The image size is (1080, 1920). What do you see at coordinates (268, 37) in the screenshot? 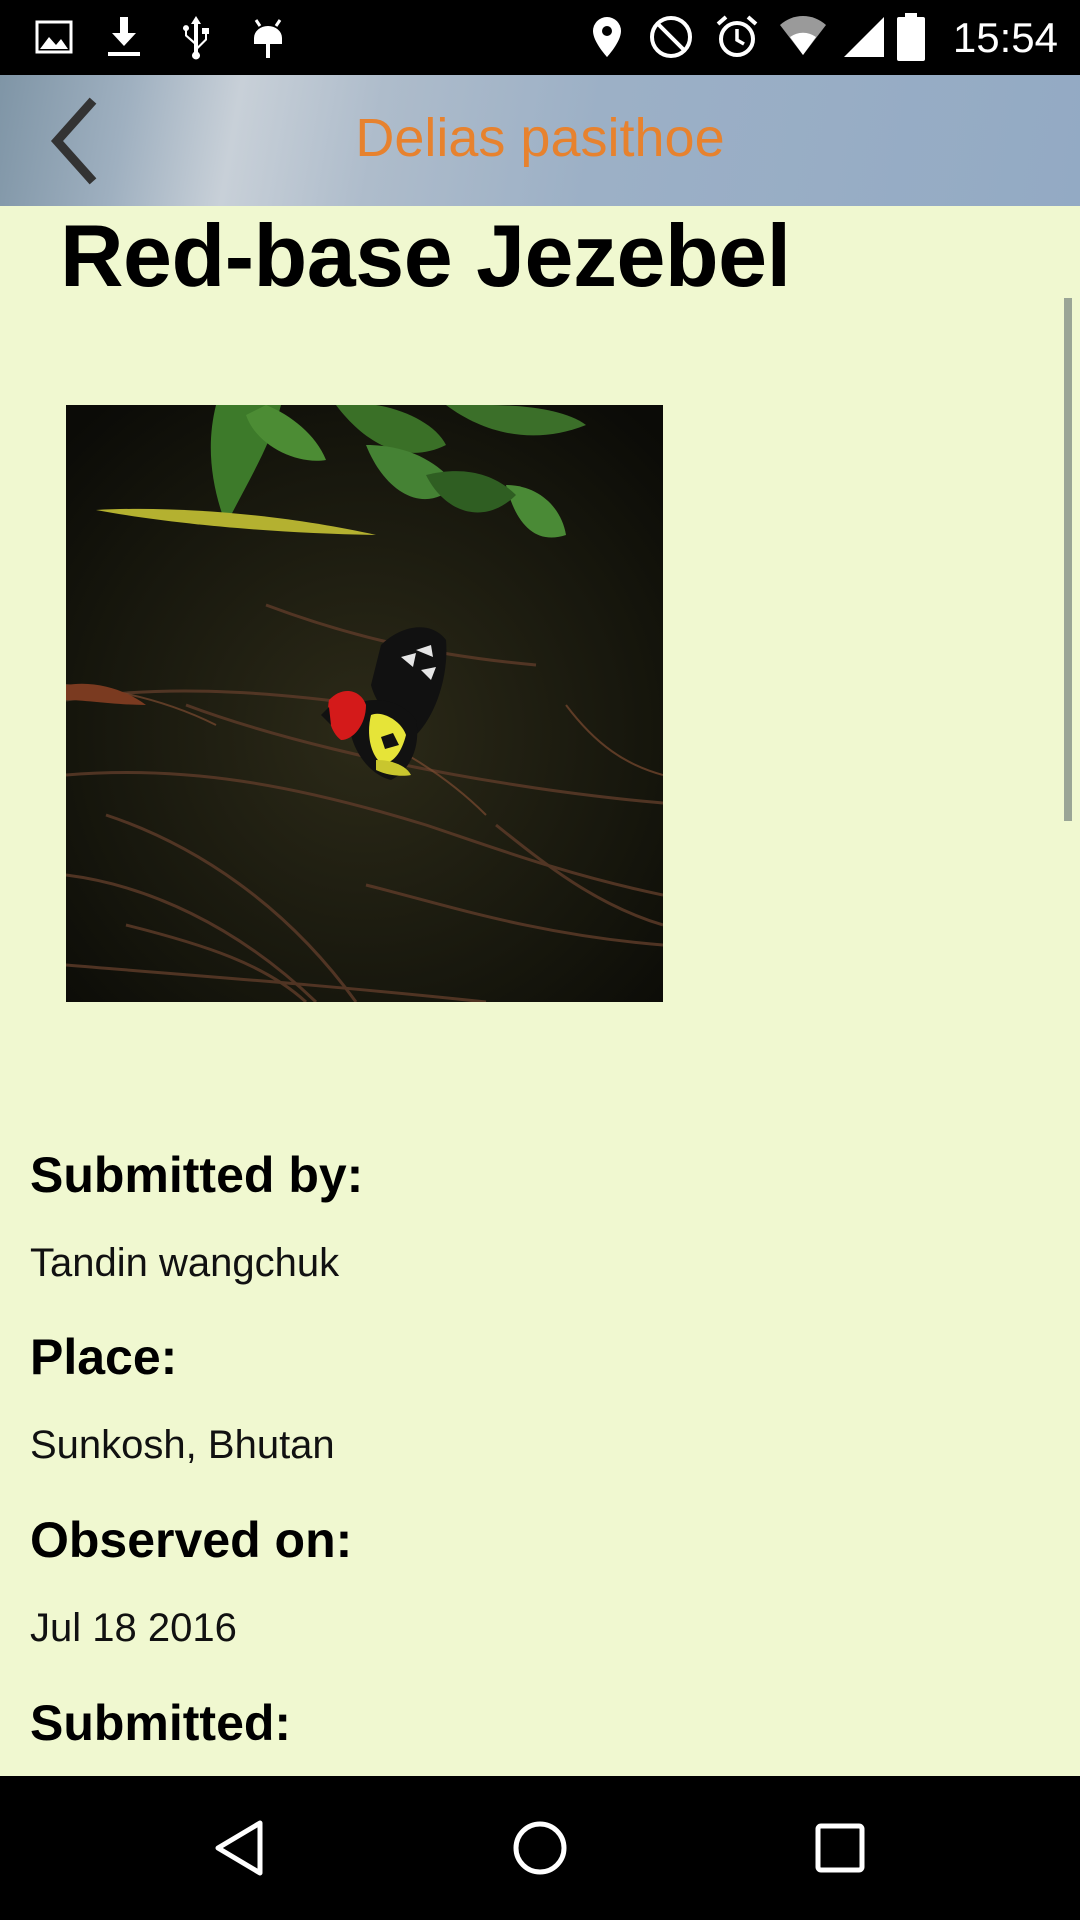
I see `android-debug-icon` at bounding box center [268, 37].